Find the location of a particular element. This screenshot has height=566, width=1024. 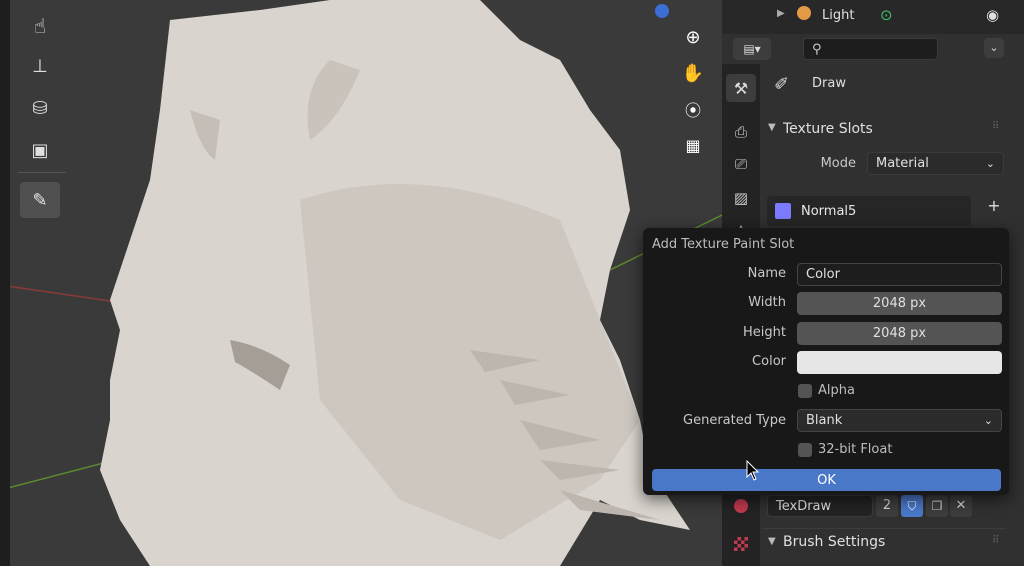

mouse-cursor-icon is located at coordinates (753, 470).